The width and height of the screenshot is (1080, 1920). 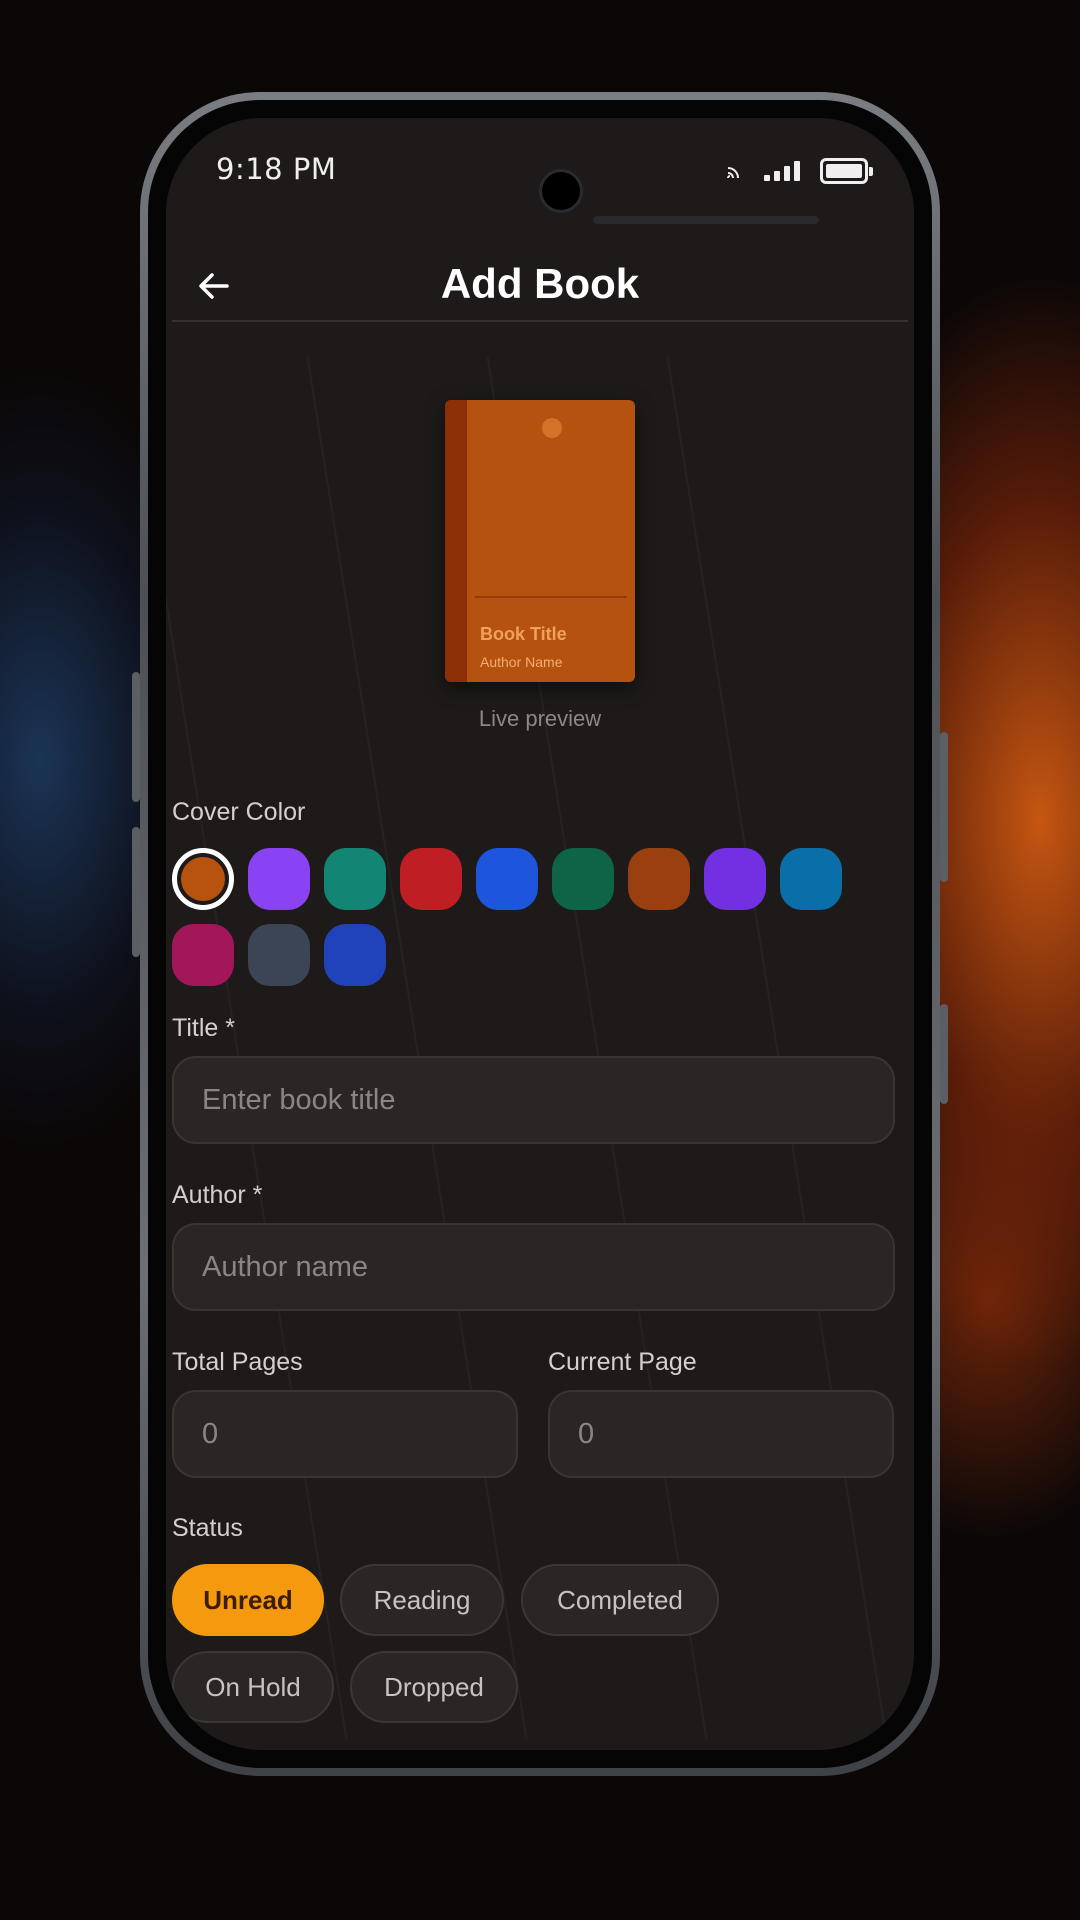 What do you see at coordinates (540, 283) in the screenshot?
I see `page-title: Add Book` at bounding box center [540, 283].